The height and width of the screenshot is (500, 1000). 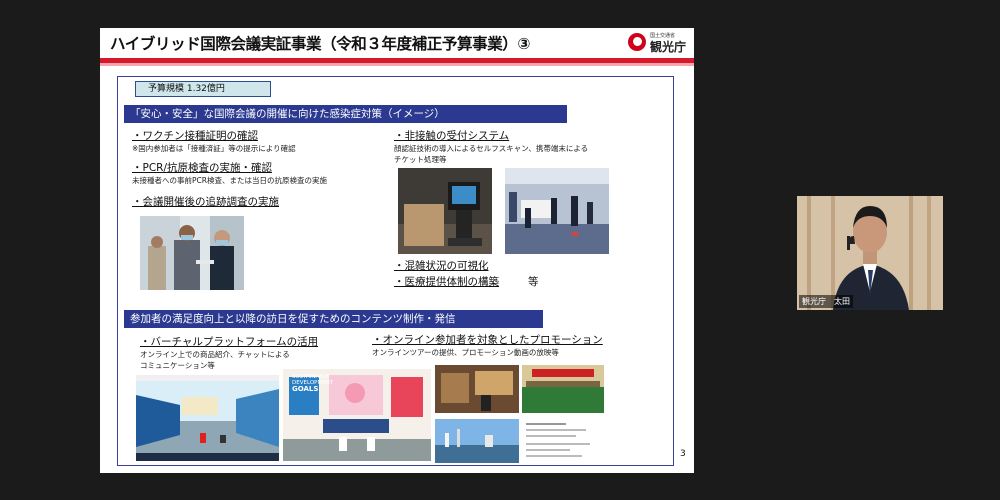 I want to click on etc-suffix: 等, so click(x=533, y=282).